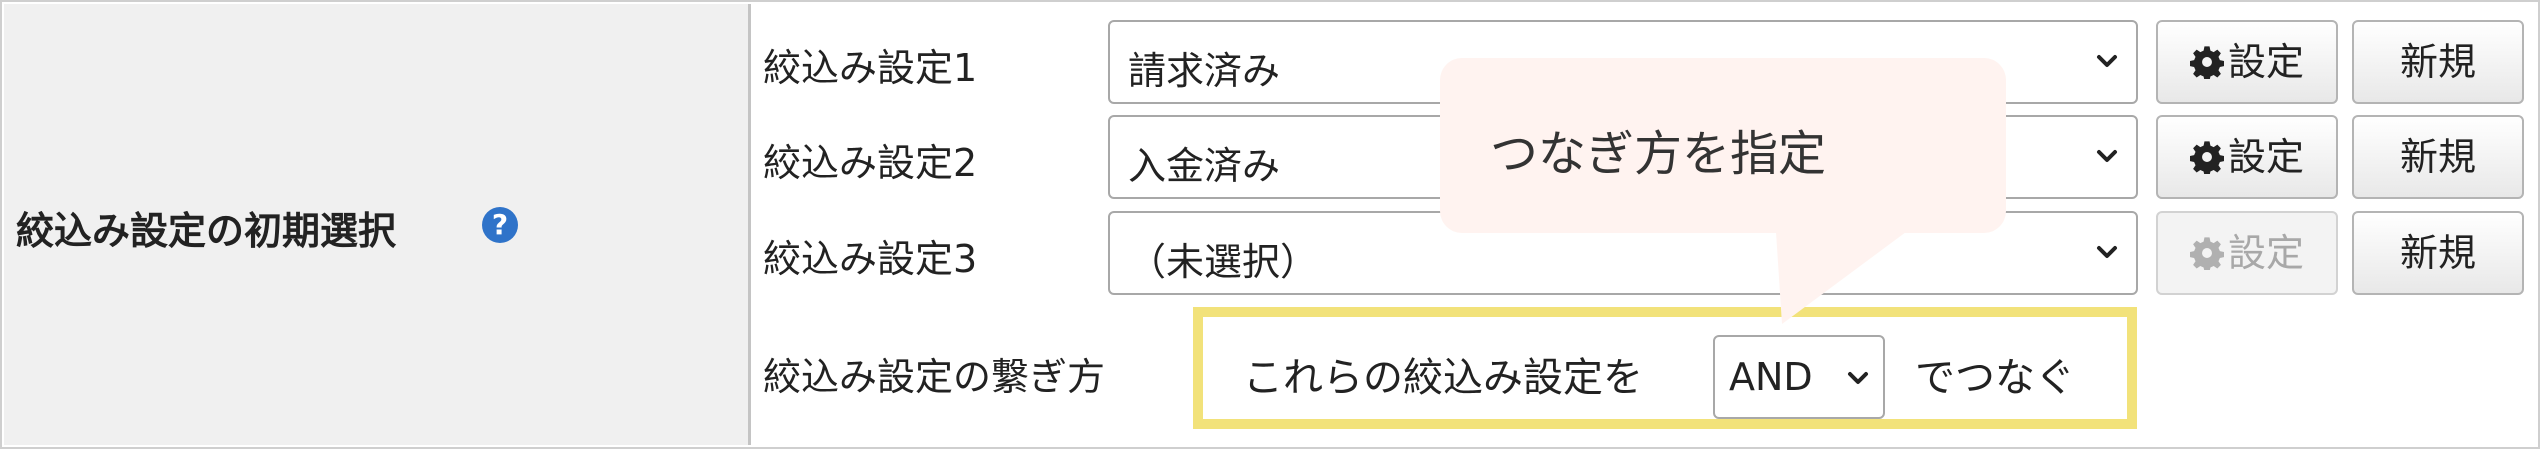  What do you see at coordinates (1995, 378) in the screenshot?
I see `connector-suffix: でつなぐ` at bounding box center [1995, 378].